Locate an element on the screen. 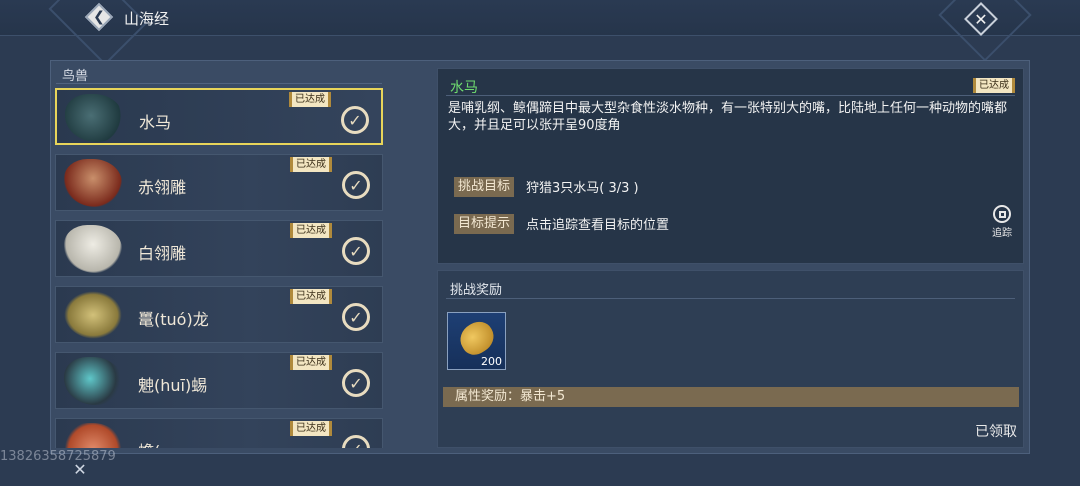 The image size is (1080, 486). page-title: 山海经 is located at coordinates (147, 19).